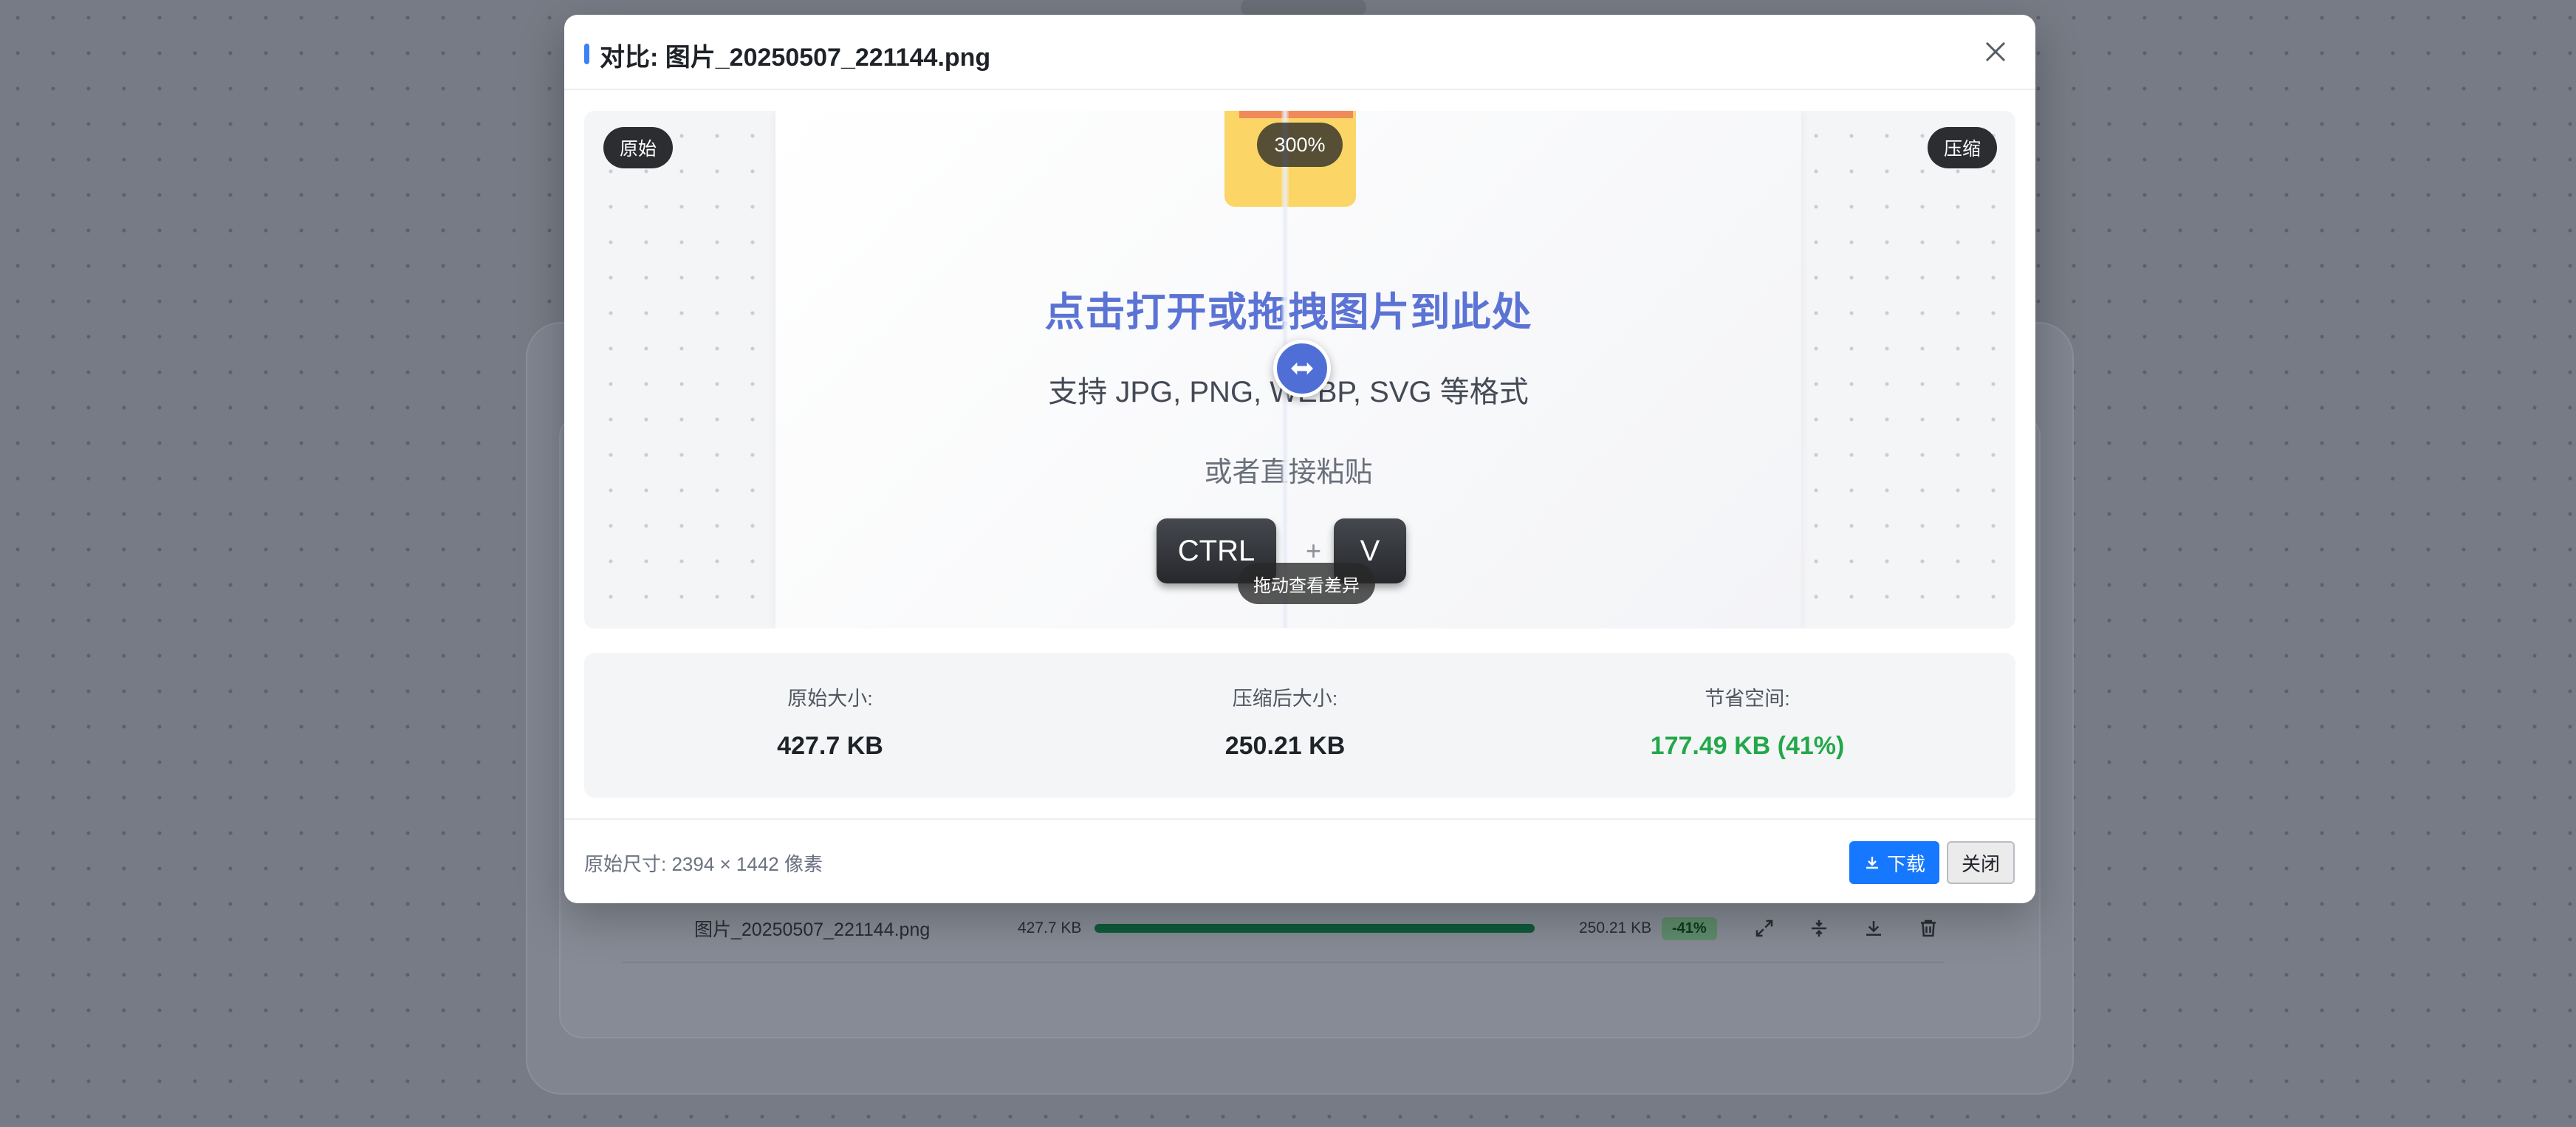 The image size is (2576, 1127). I want to click on file-original-size: 427.7 KB, so click(1050, 927).